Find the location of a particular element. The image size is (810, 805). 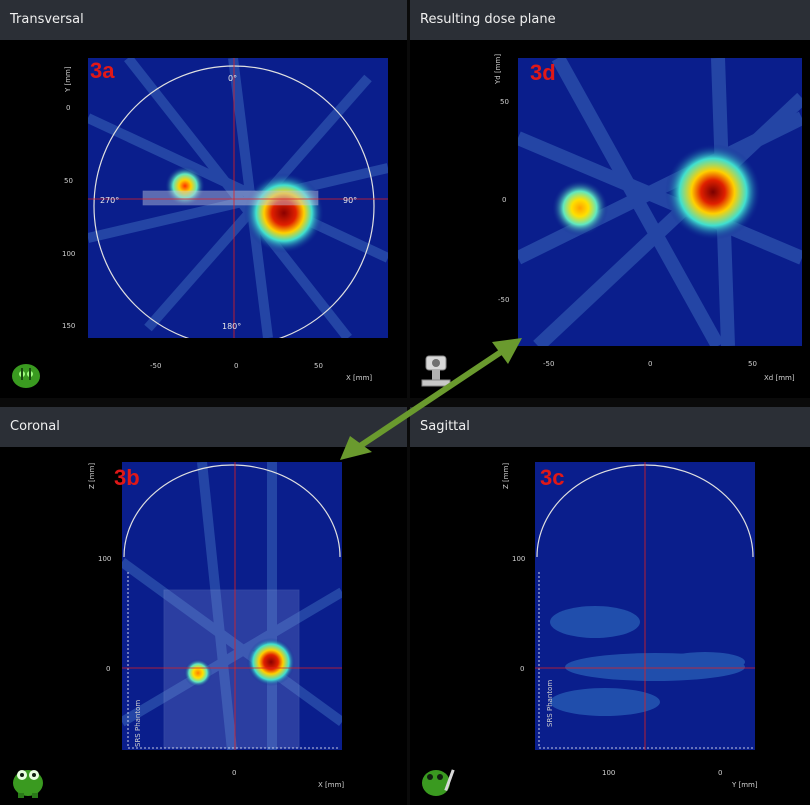

badge-3d: 3d is located at coordinates (543, 72).